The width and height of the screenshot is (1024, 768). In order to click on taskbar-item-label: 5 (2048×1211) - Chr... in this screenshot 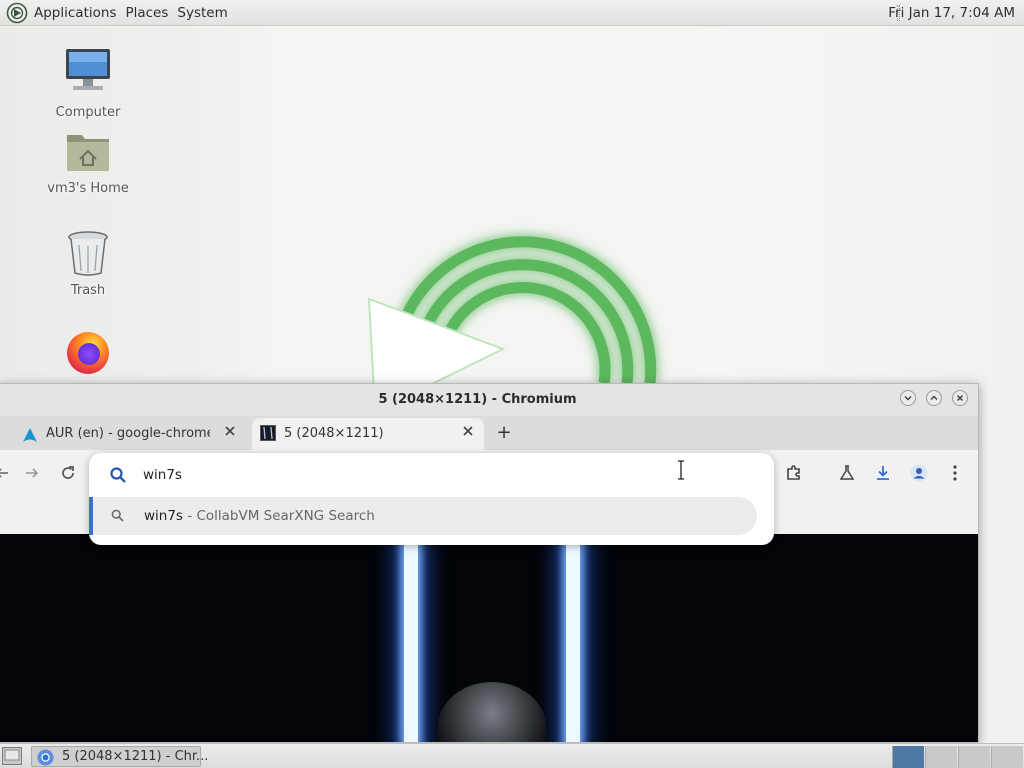, I will do `click(135, 756)`.